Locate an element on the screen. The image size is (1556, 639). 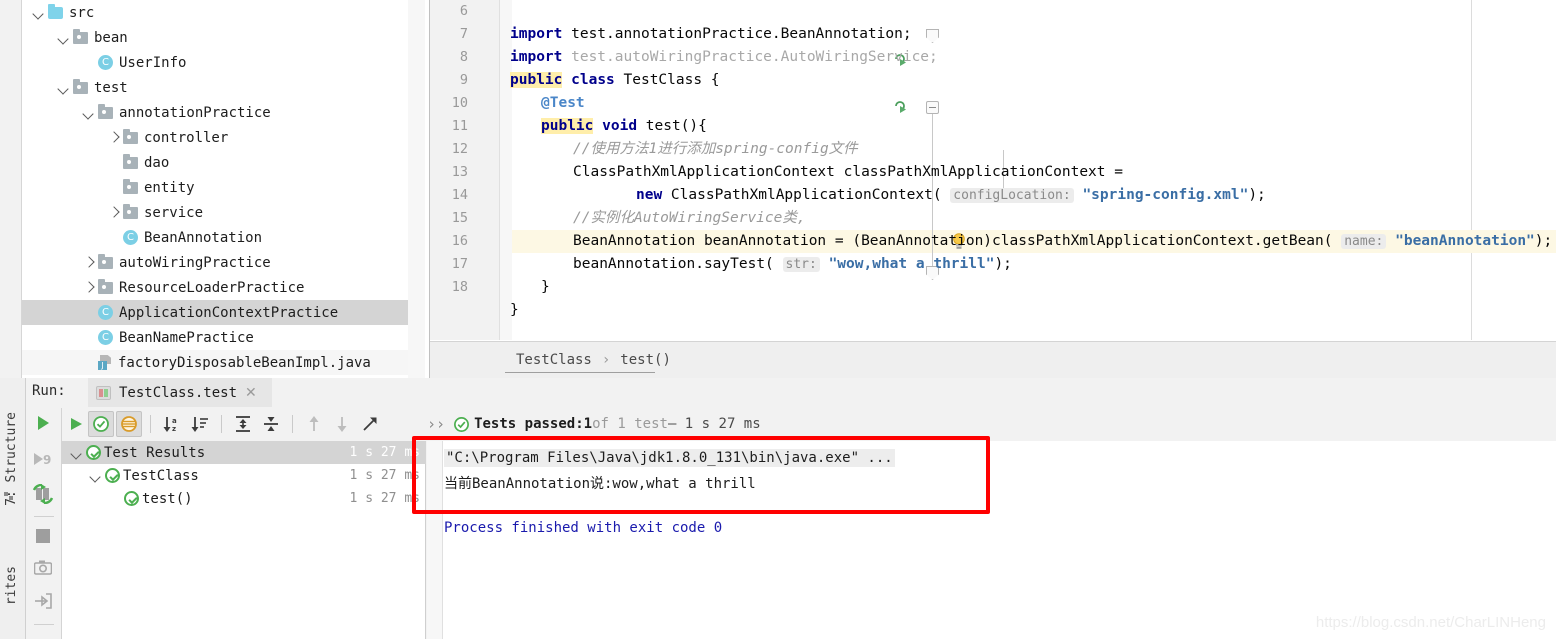
code-text-18: } is located at coordinates (514, 310).